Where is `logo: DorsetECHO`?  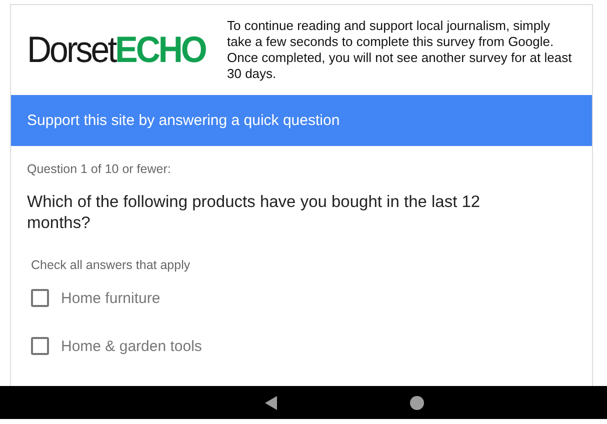
logo: DorsetECHO is located at coordinates (117, 50).